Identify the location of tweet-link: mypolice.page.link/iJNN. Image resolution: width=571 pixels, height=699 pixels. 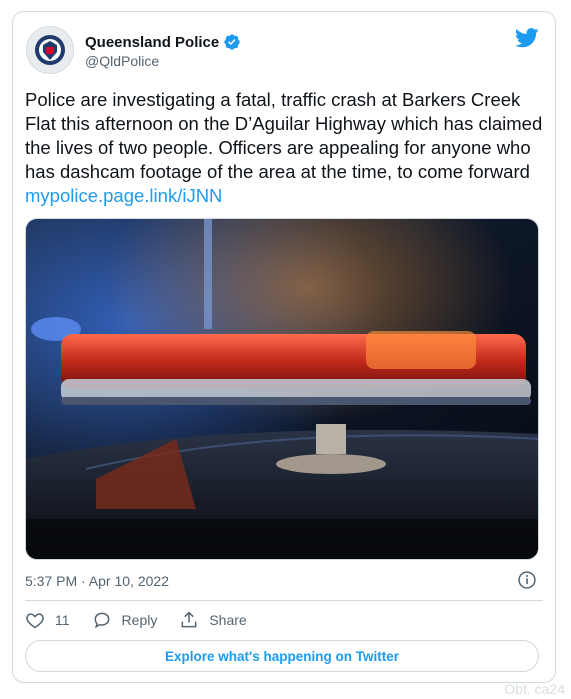
(123, 195).